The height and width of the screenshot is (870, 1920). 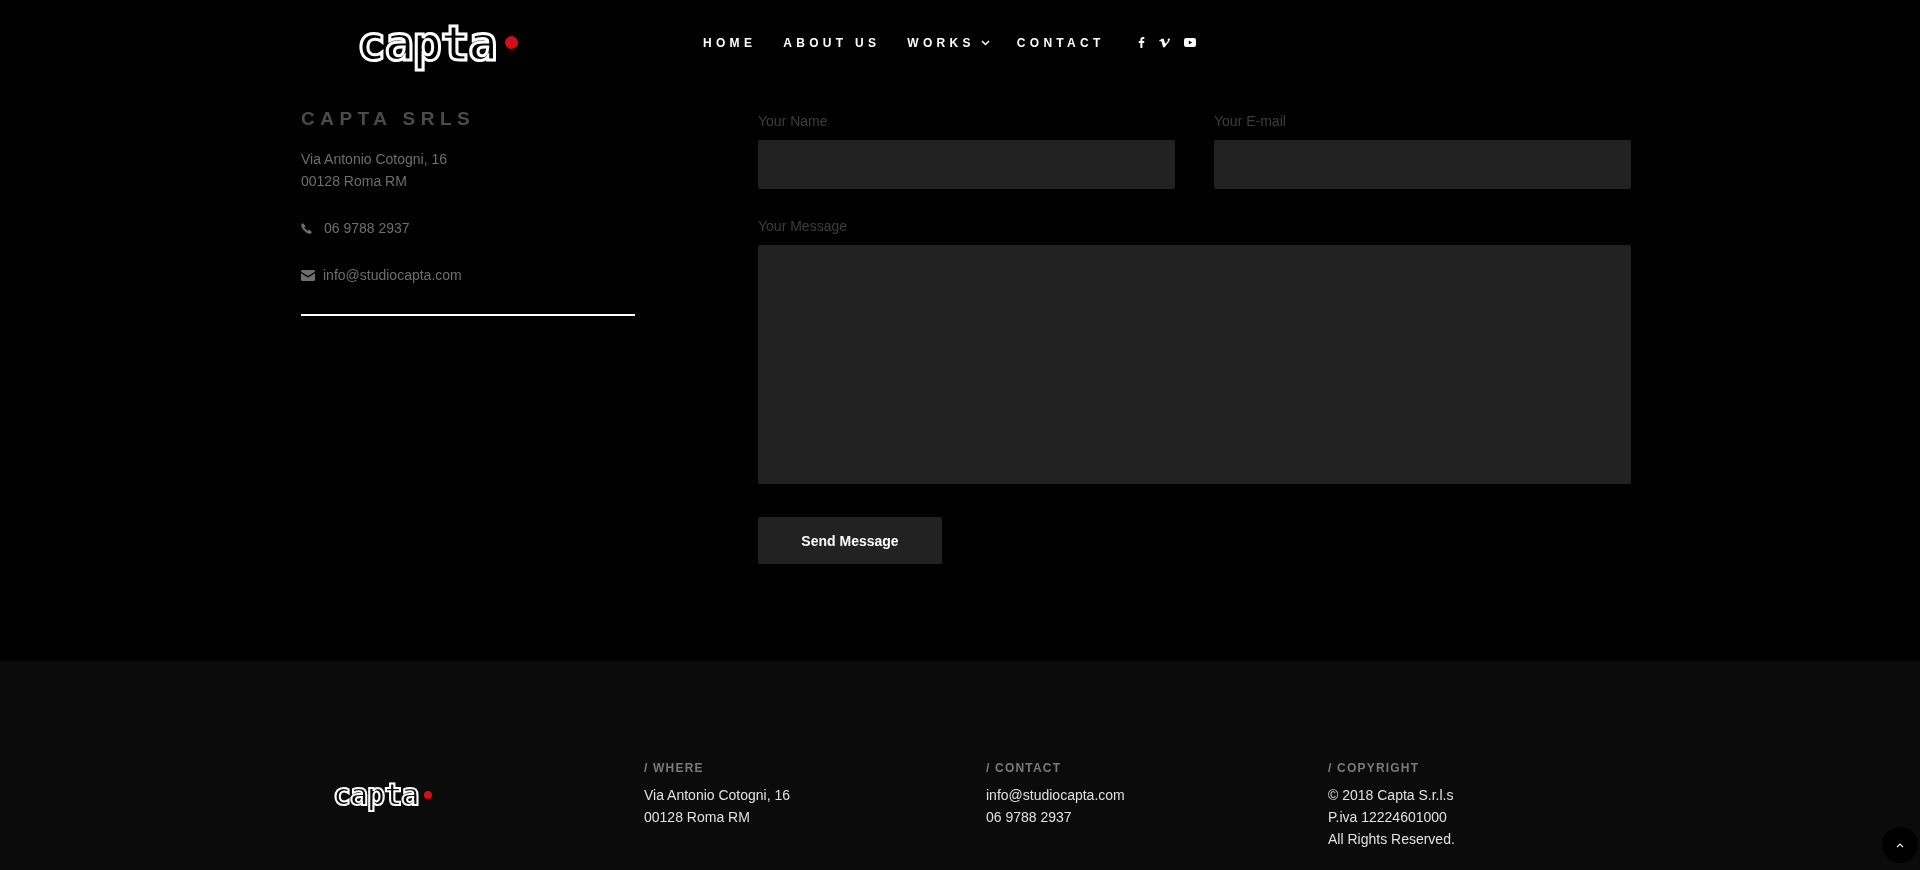 What do you see at coordinates (850, 540) in the screenshot?
I see `send-message-button: Send Message` at bounding box center [850, 540].